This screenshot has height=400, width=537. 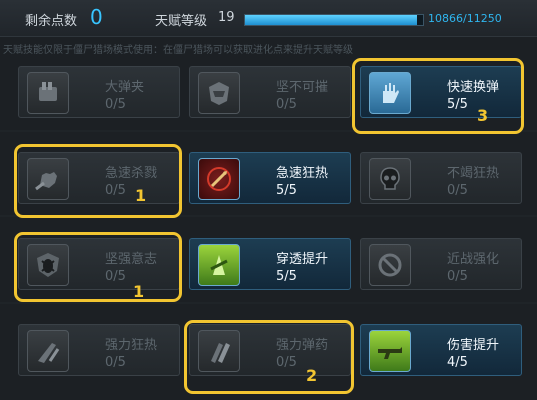 What do you see at coordinates (390, 265) in the screenshot?
I see `melee-icon` at bounding box center [390, 265].